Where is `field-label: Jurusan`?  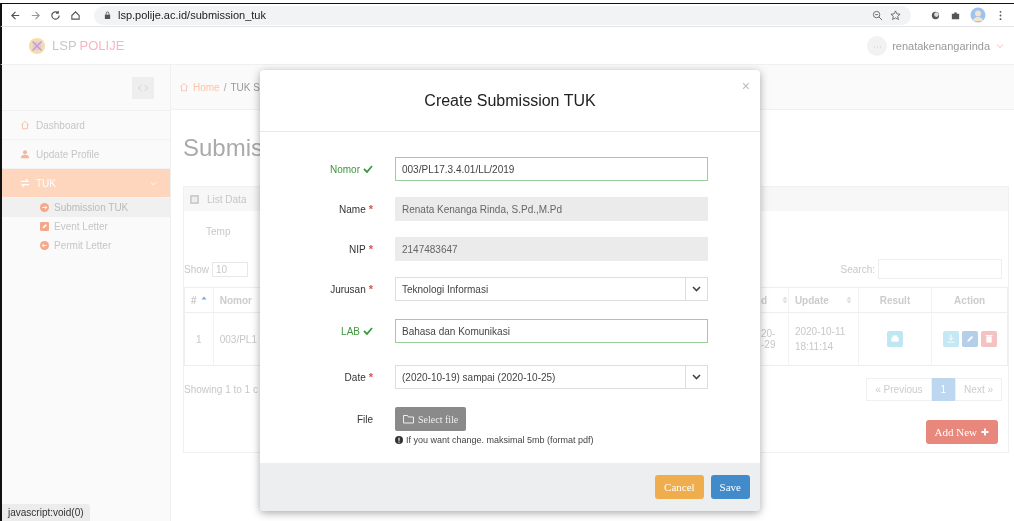 field-label: Jurusan is located at coordinates (348, 289).